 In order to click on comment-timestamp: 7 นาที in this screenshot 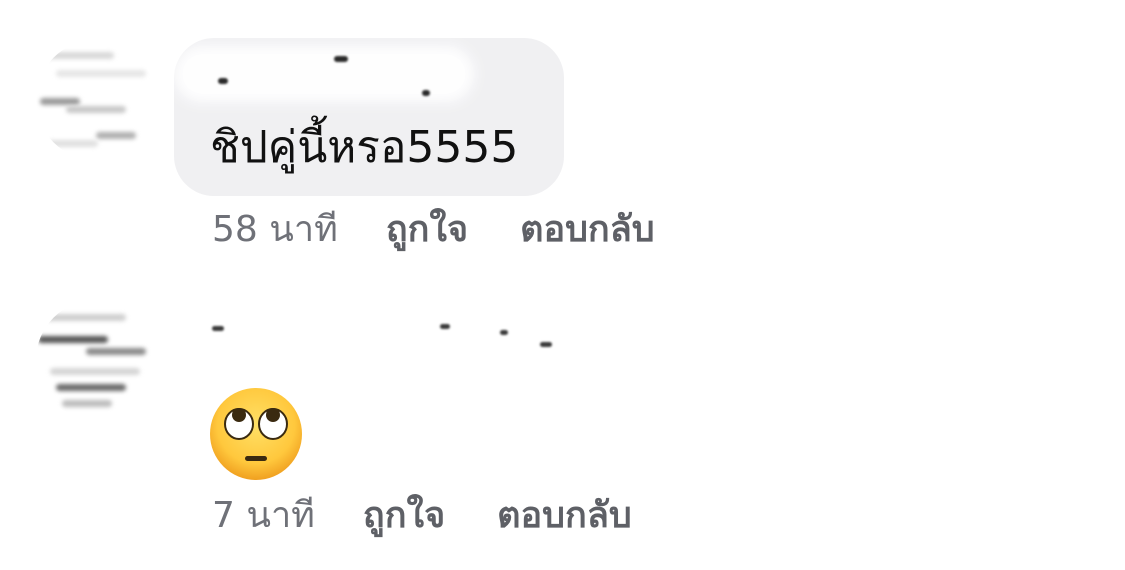, I will do `click(263, 515)`.